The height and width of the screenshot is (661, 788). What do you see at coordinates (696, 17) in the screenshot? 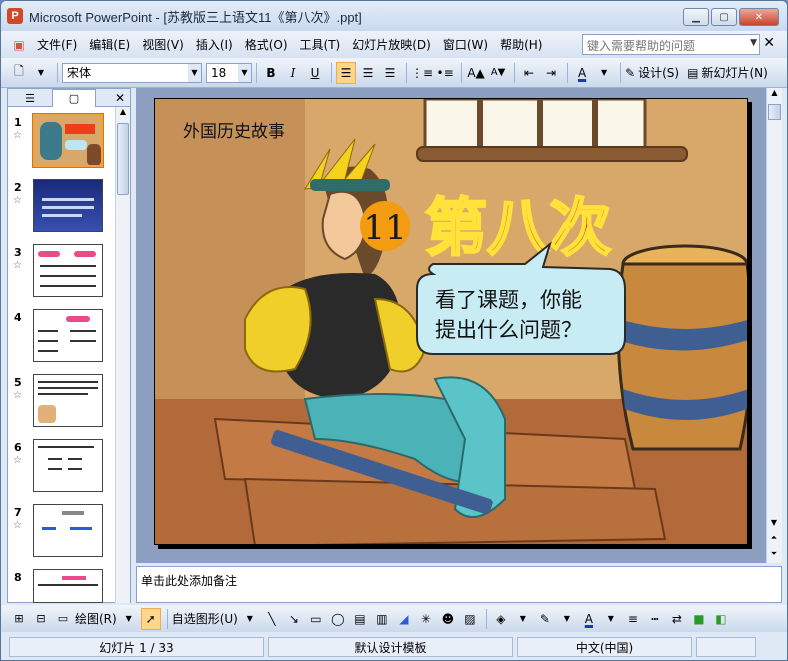
I see `minimize-button: ▁` at bounding box center [696, 17].